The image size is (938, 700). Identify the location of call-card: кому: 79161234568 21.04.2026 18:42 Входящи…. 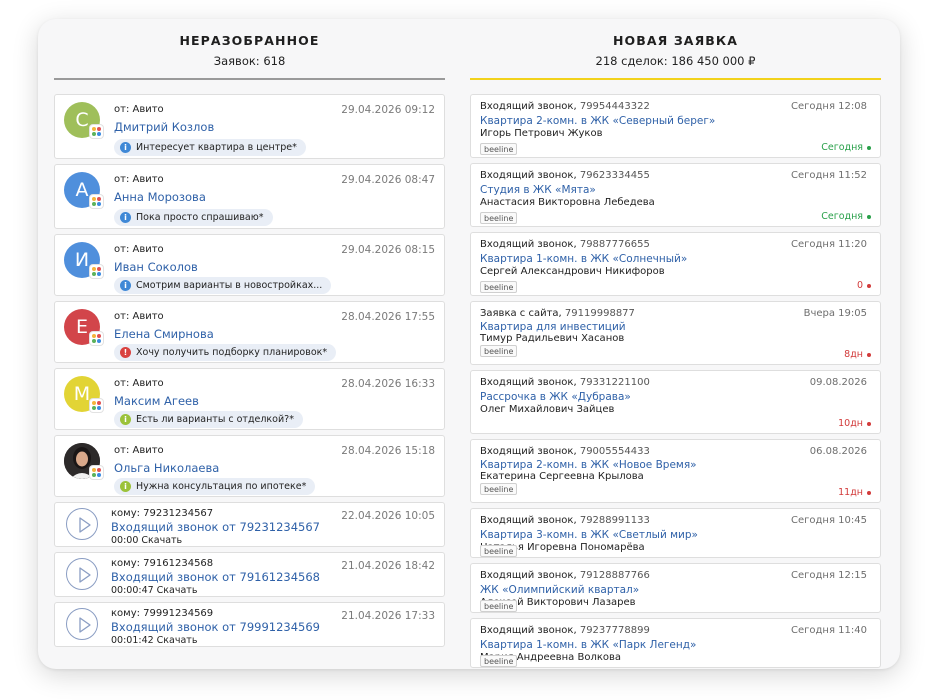
(249, 574).